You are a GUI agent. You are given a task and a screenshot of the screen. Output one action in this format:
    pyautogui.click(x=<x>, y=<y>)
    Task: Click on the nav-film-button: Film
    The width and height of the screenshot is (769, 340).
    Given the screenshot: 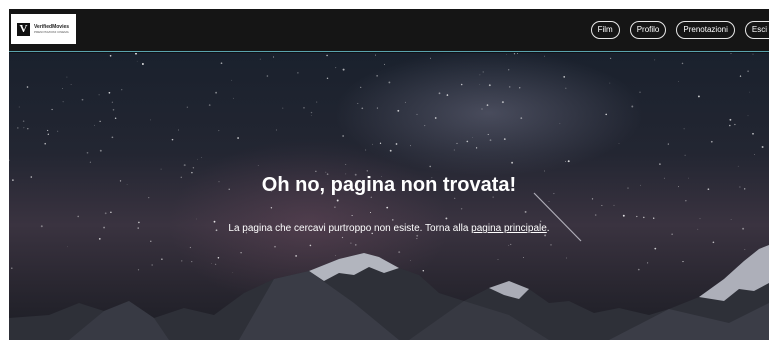 What is the action you would take?
    pyautogui.click(x=605, y=30)
    